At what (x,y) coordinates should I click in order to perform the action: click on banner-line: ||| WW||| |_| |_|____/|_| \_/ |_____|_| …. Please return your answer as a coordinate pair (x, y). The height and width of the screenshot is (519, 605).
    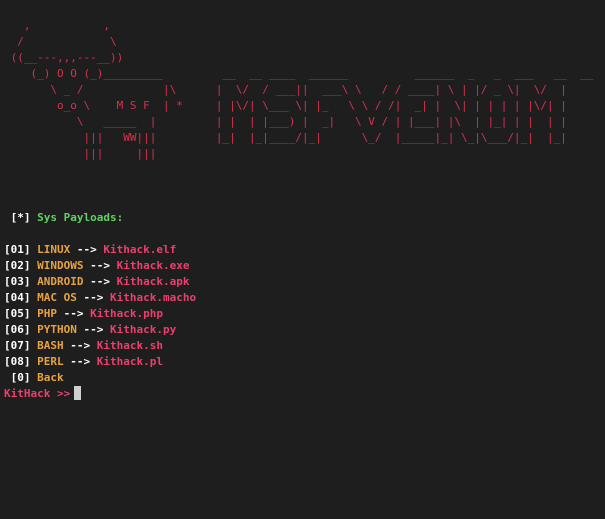
    Looking at the image, I should click on (285, 137).